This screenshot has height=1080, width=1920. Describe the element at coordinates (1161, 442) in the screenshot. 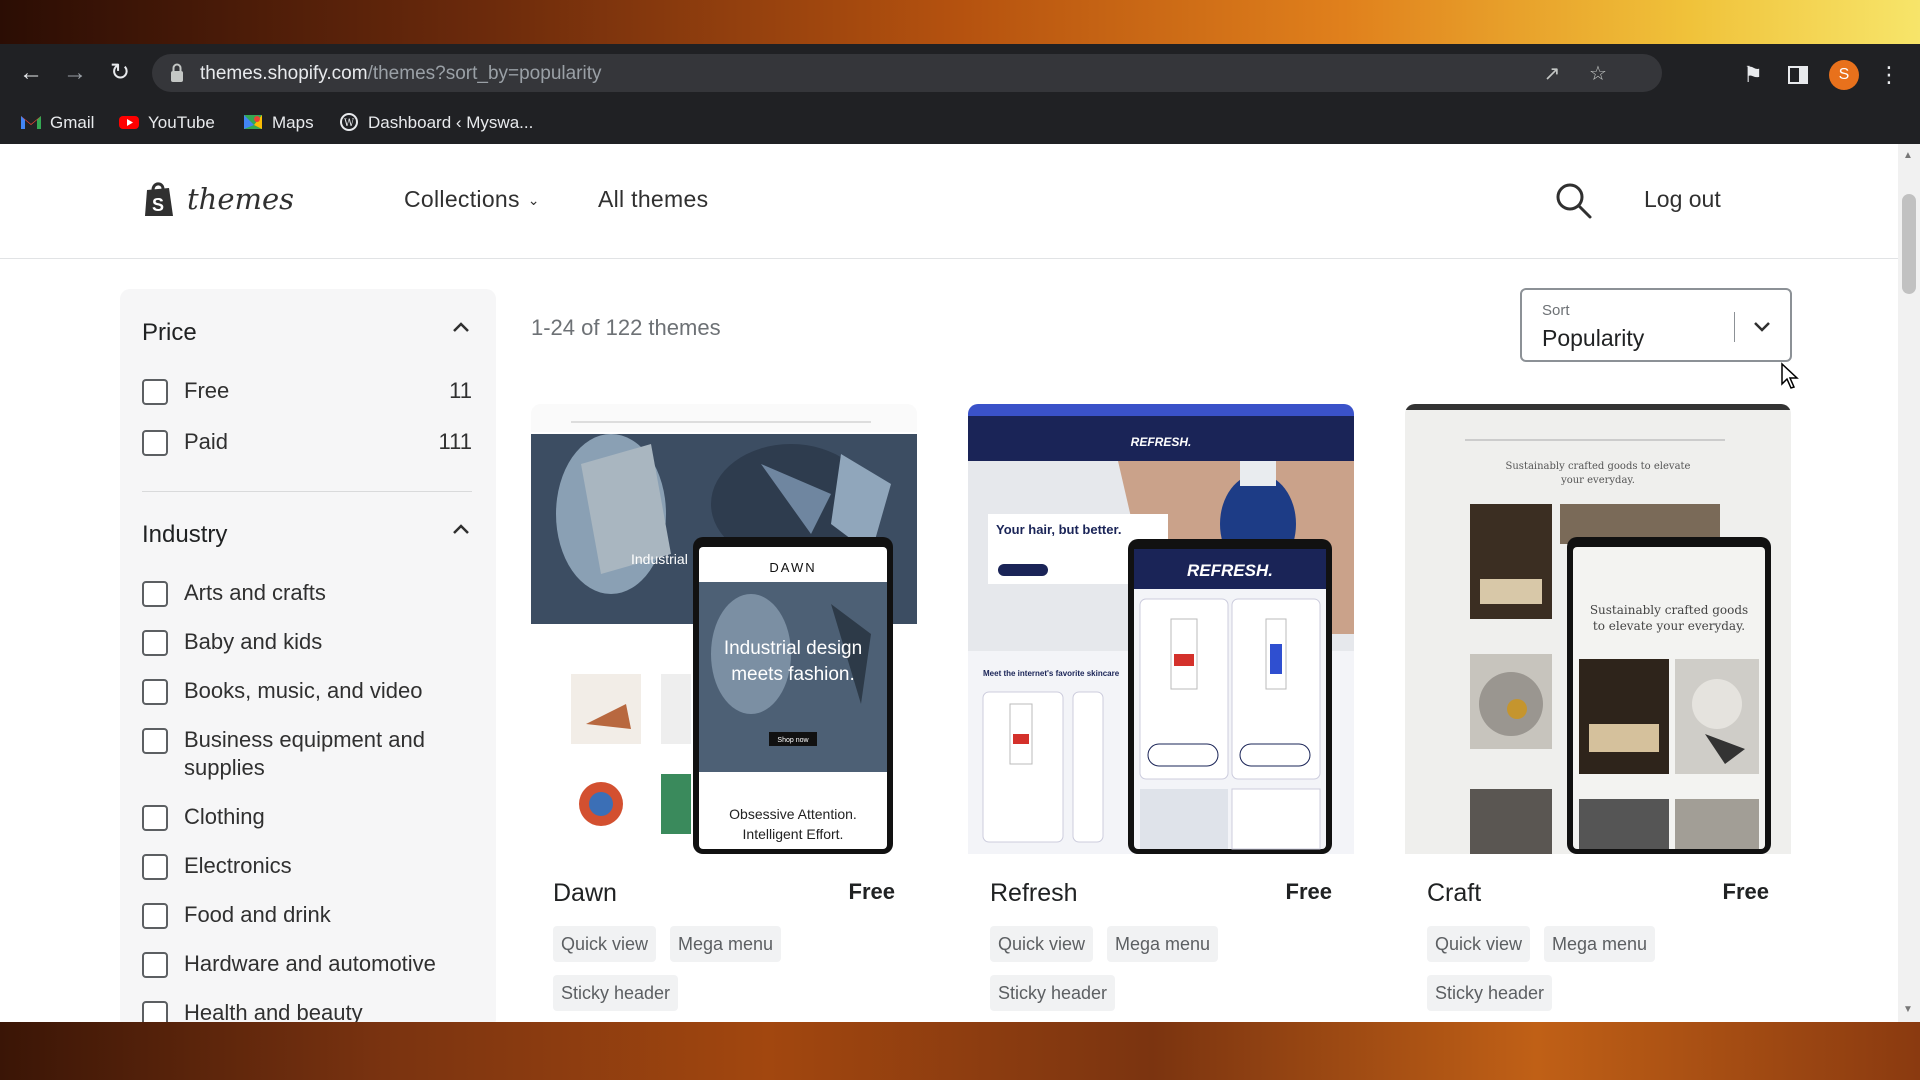

I see `refresh-brand: REFRESH.` at that location.